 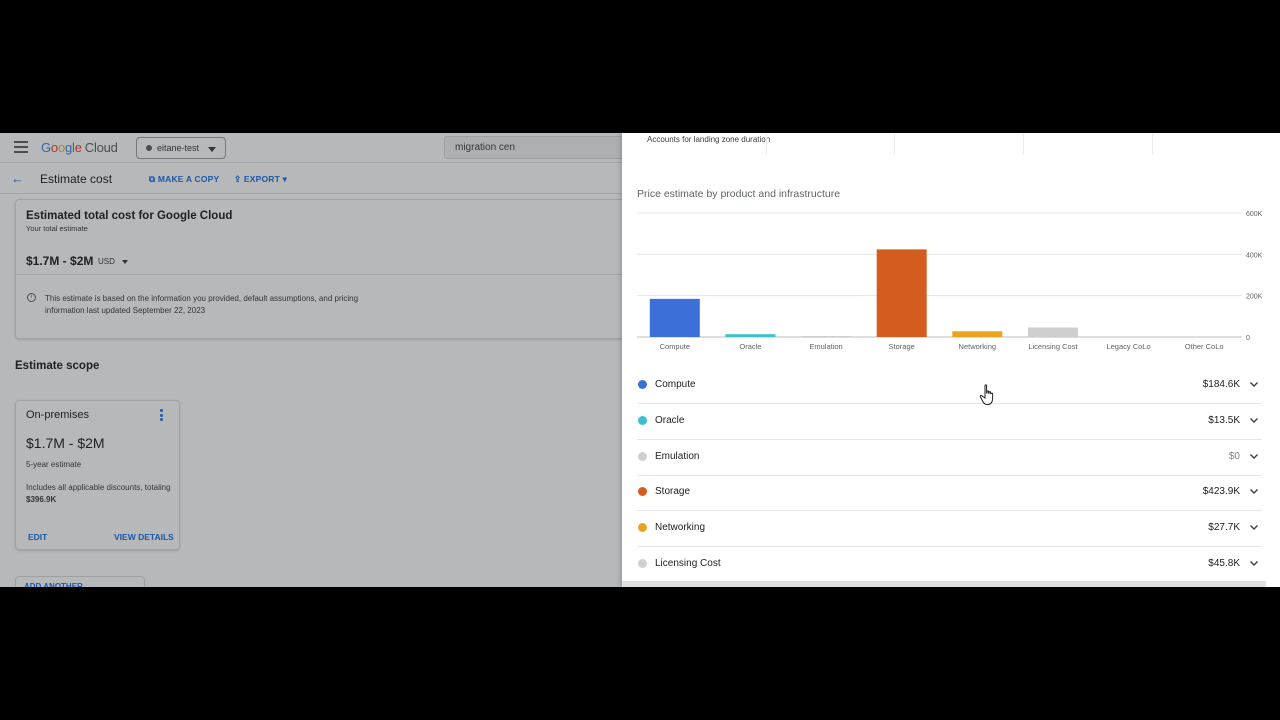 I want to click on environment-amount: $1.7M - $2M, so click(x=65, y=443).